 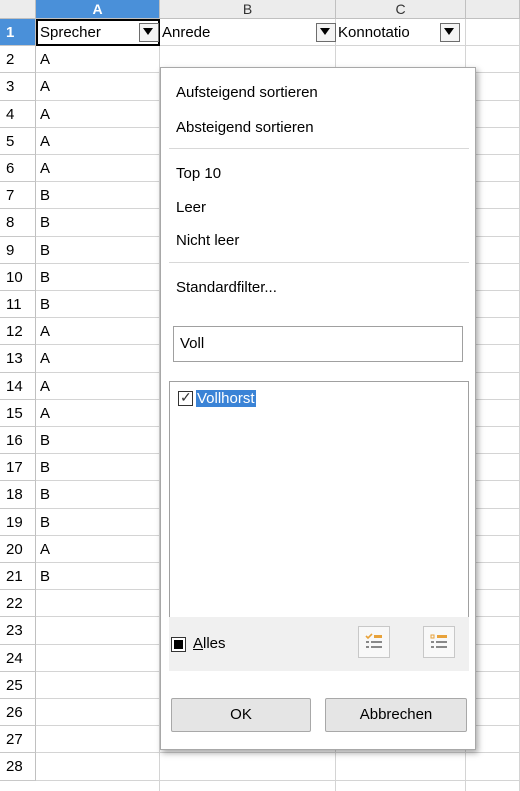 I want to click on search-input: Voll, so click(x=318, y=344).